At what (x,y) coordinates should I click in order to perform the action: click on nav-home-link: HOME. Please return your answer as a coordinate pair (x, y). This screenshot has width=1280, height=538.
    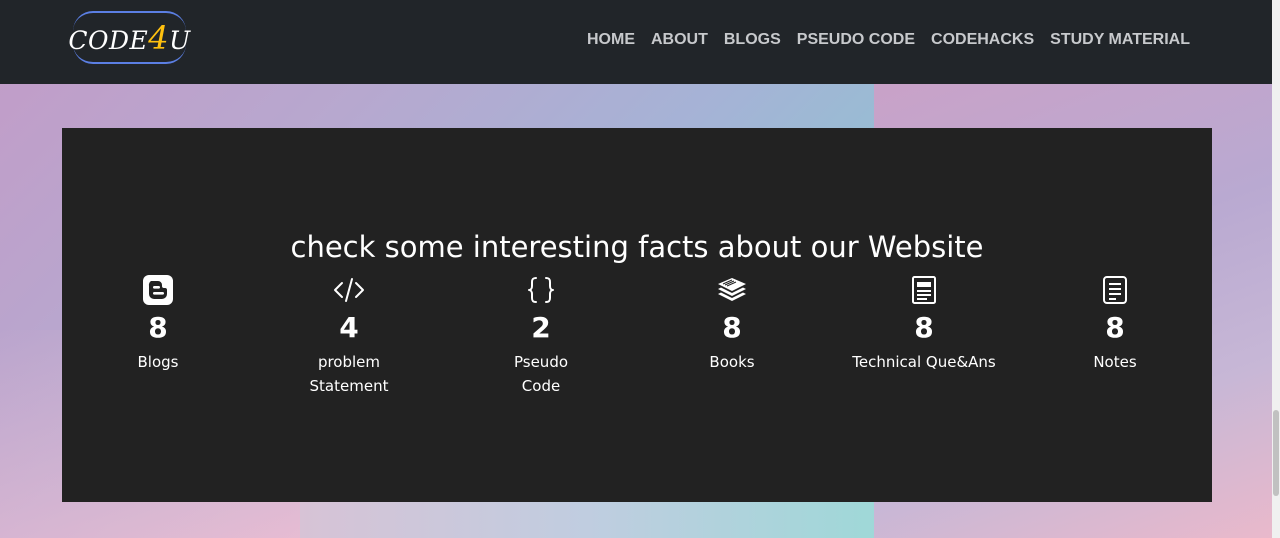
    Looking at the image, I should click on (611, 40).